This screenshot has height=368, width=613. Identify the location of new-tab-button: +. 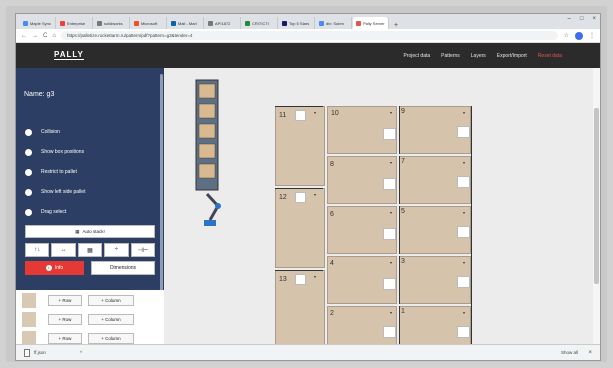
(396, 25).